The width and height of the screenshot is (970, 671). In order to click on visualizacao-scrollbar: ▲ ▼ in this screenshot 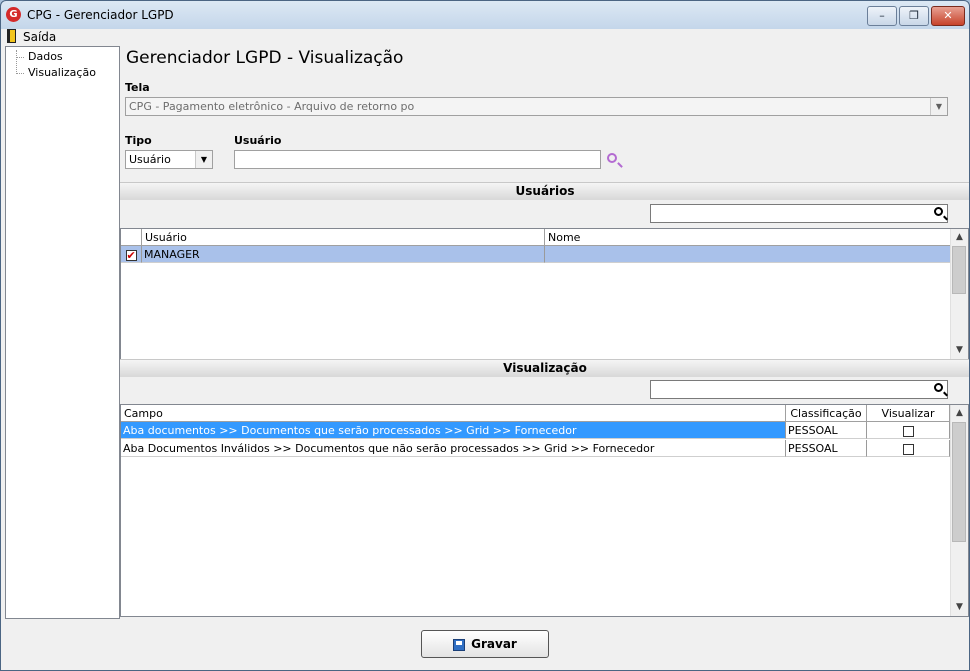, I will do `click(959, 510)`.